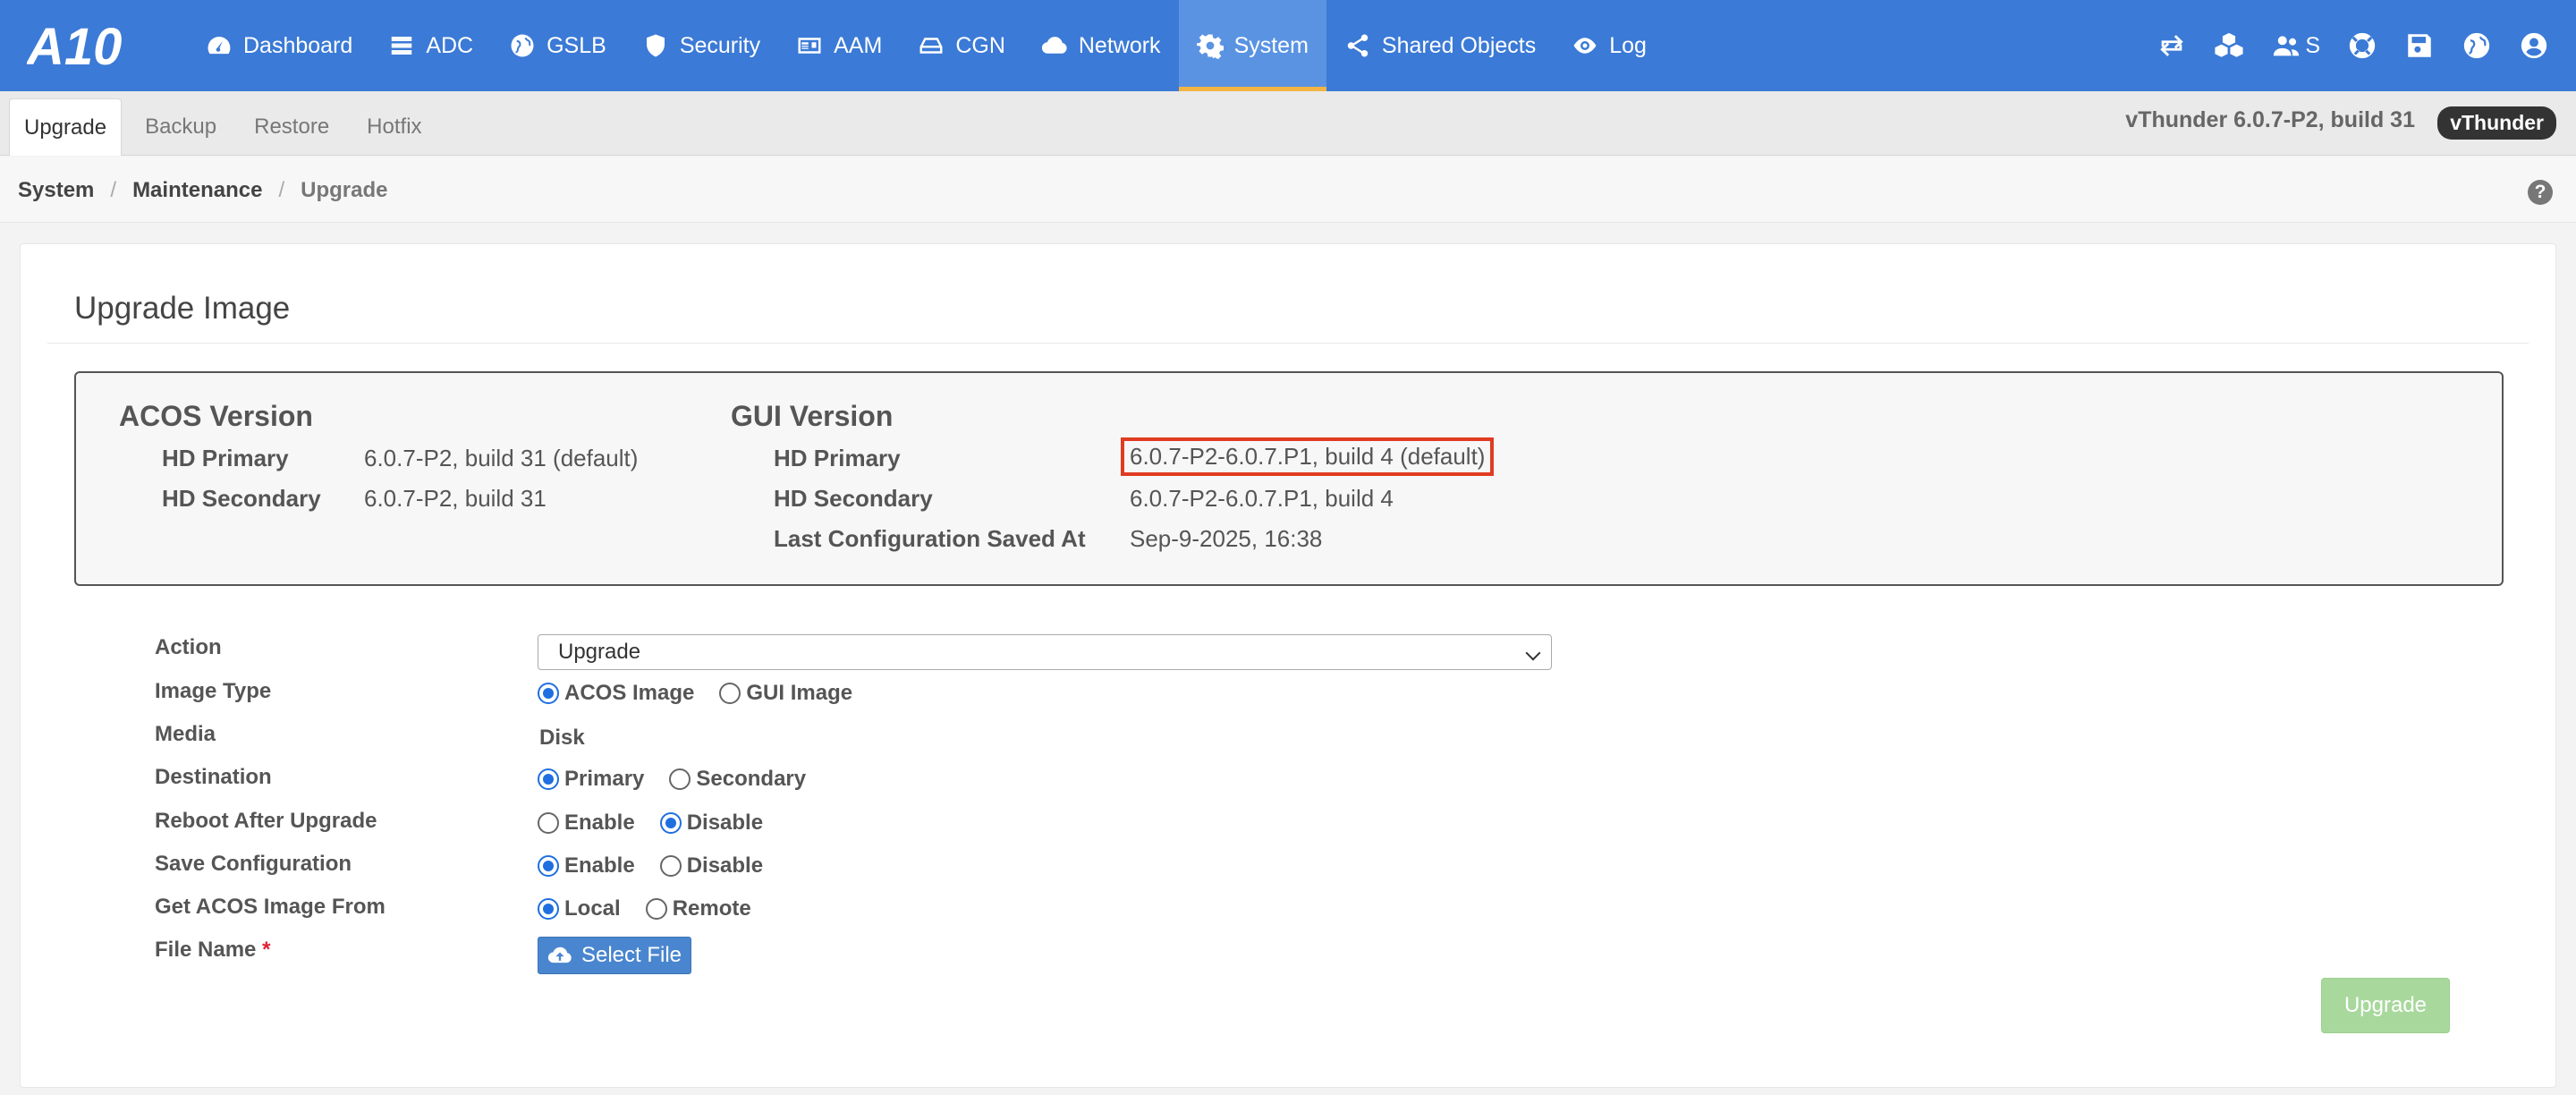  I want to click on save-button, so click(2419, 45).